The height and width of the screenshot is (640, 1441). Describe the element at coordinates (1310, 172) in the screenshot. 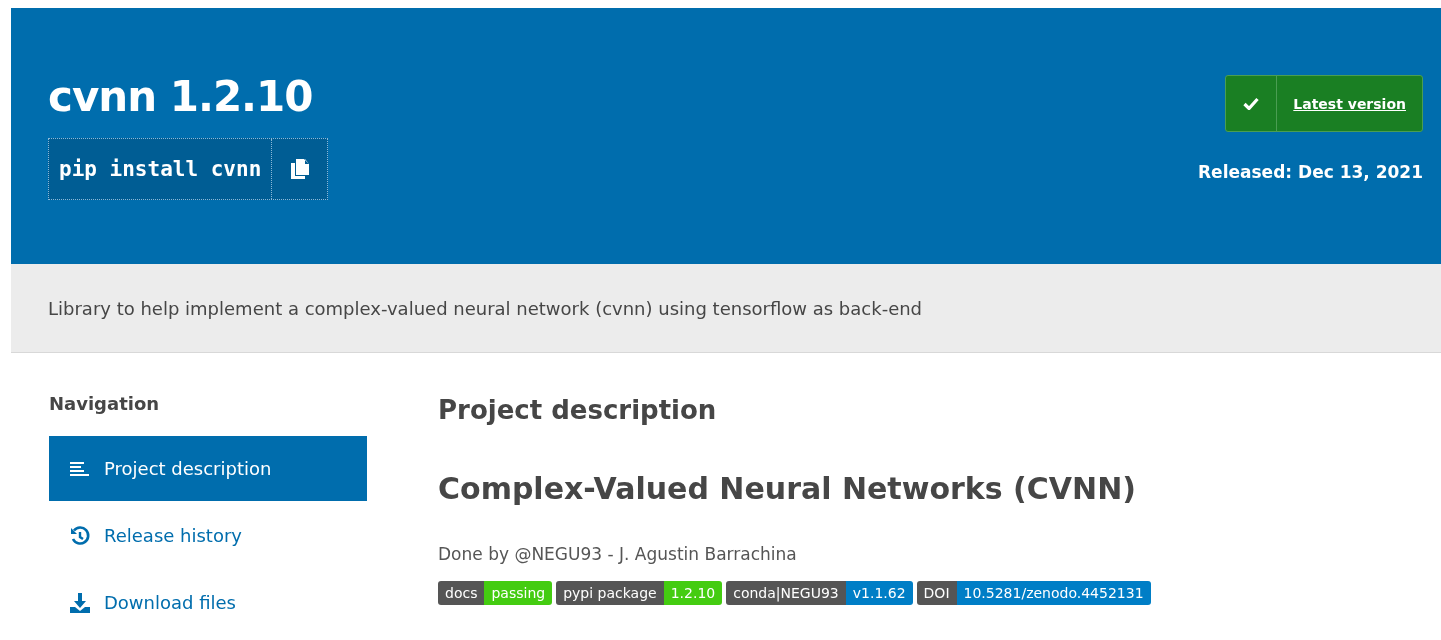

I see `release-date: Released: Dec 13, 2021` at that location.